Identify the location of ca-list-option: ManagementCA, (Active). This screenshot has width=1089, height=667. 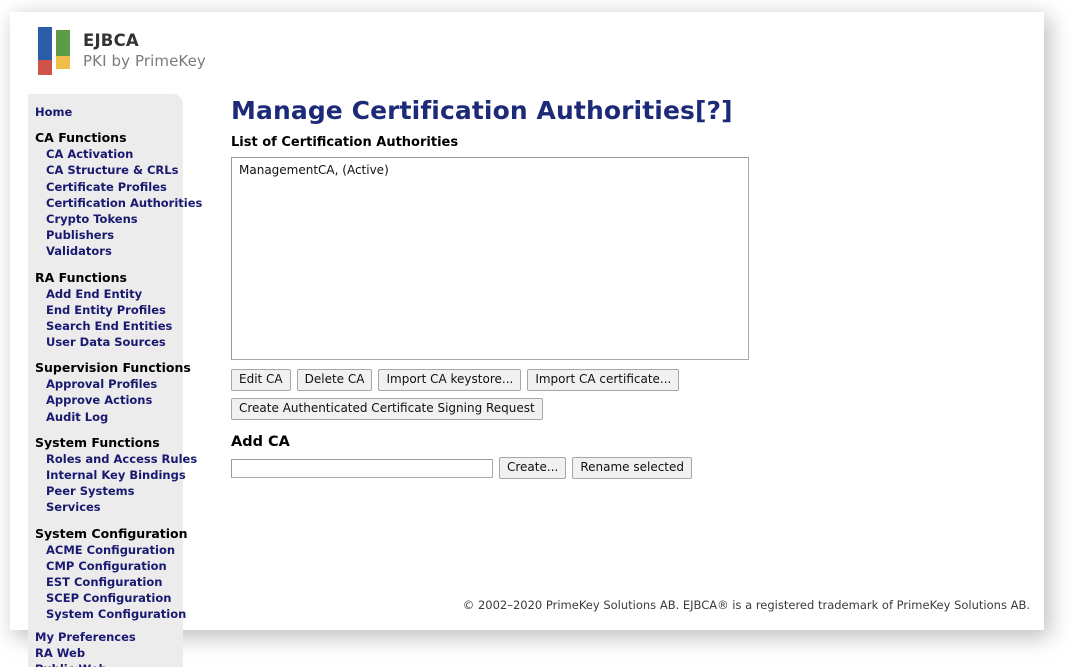
(490, 170).